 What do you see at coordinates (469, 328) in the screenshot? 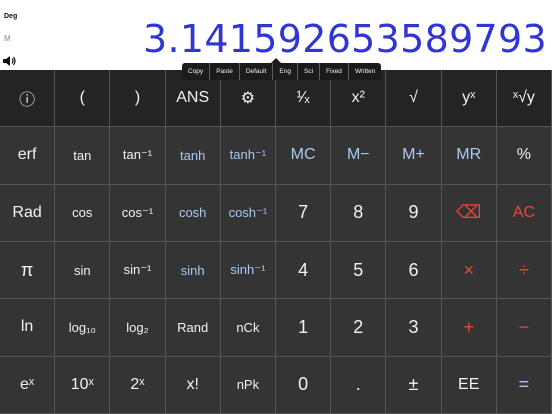
I see `plus-button: +` at bounding box center [469, 328].